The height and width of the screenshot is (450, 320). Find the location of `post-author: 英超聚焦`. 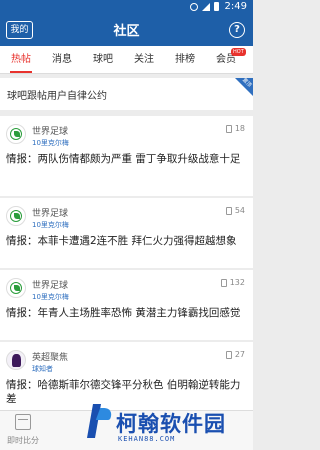

post-author: 英超聚焦 is located at coordinates (50, 356).